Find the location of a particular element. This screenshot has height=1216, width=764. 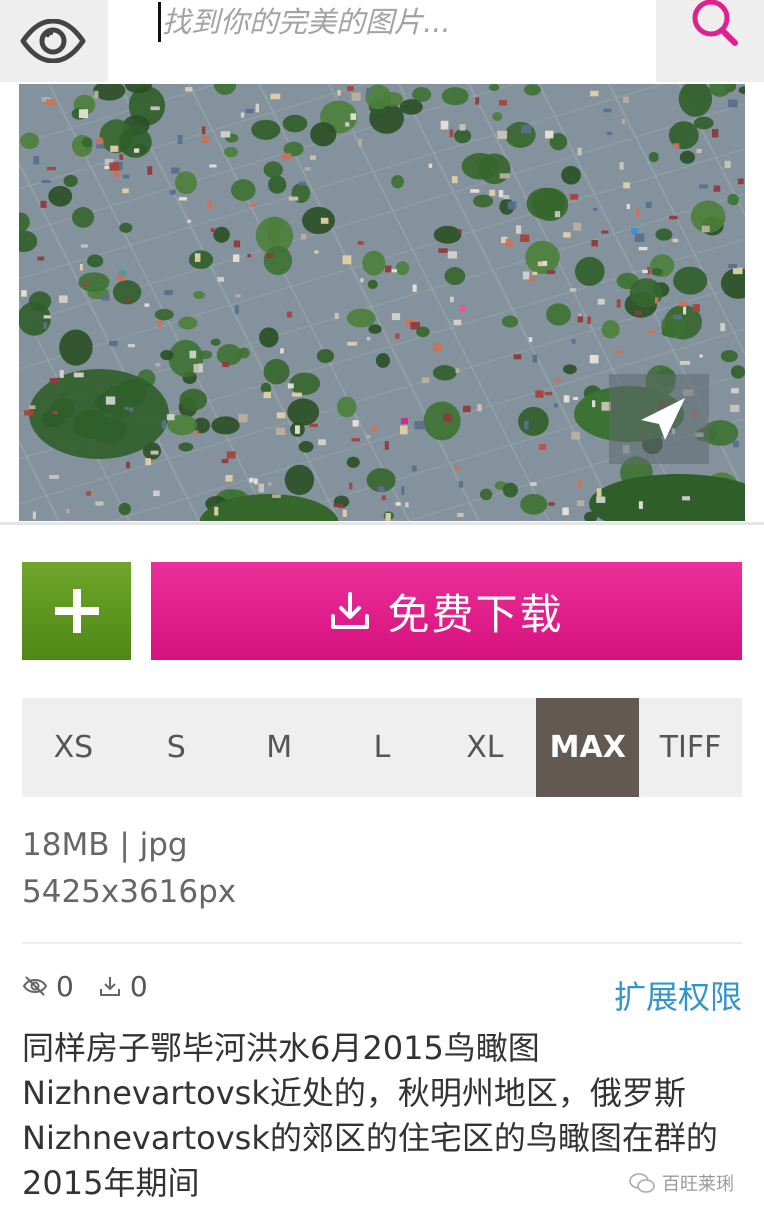

downloads-icon is located at coordinates (109, 986).